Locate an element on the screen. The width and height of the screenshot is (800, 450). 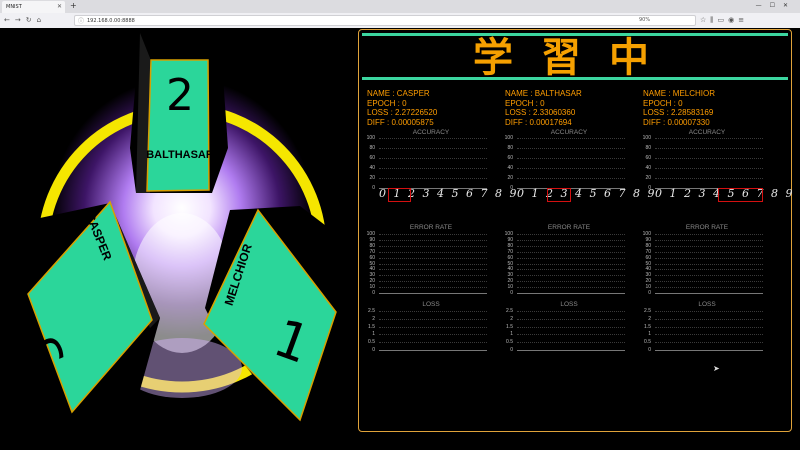
nav-buttons: ←→↻⌂ is located at coordinates (25, 20).